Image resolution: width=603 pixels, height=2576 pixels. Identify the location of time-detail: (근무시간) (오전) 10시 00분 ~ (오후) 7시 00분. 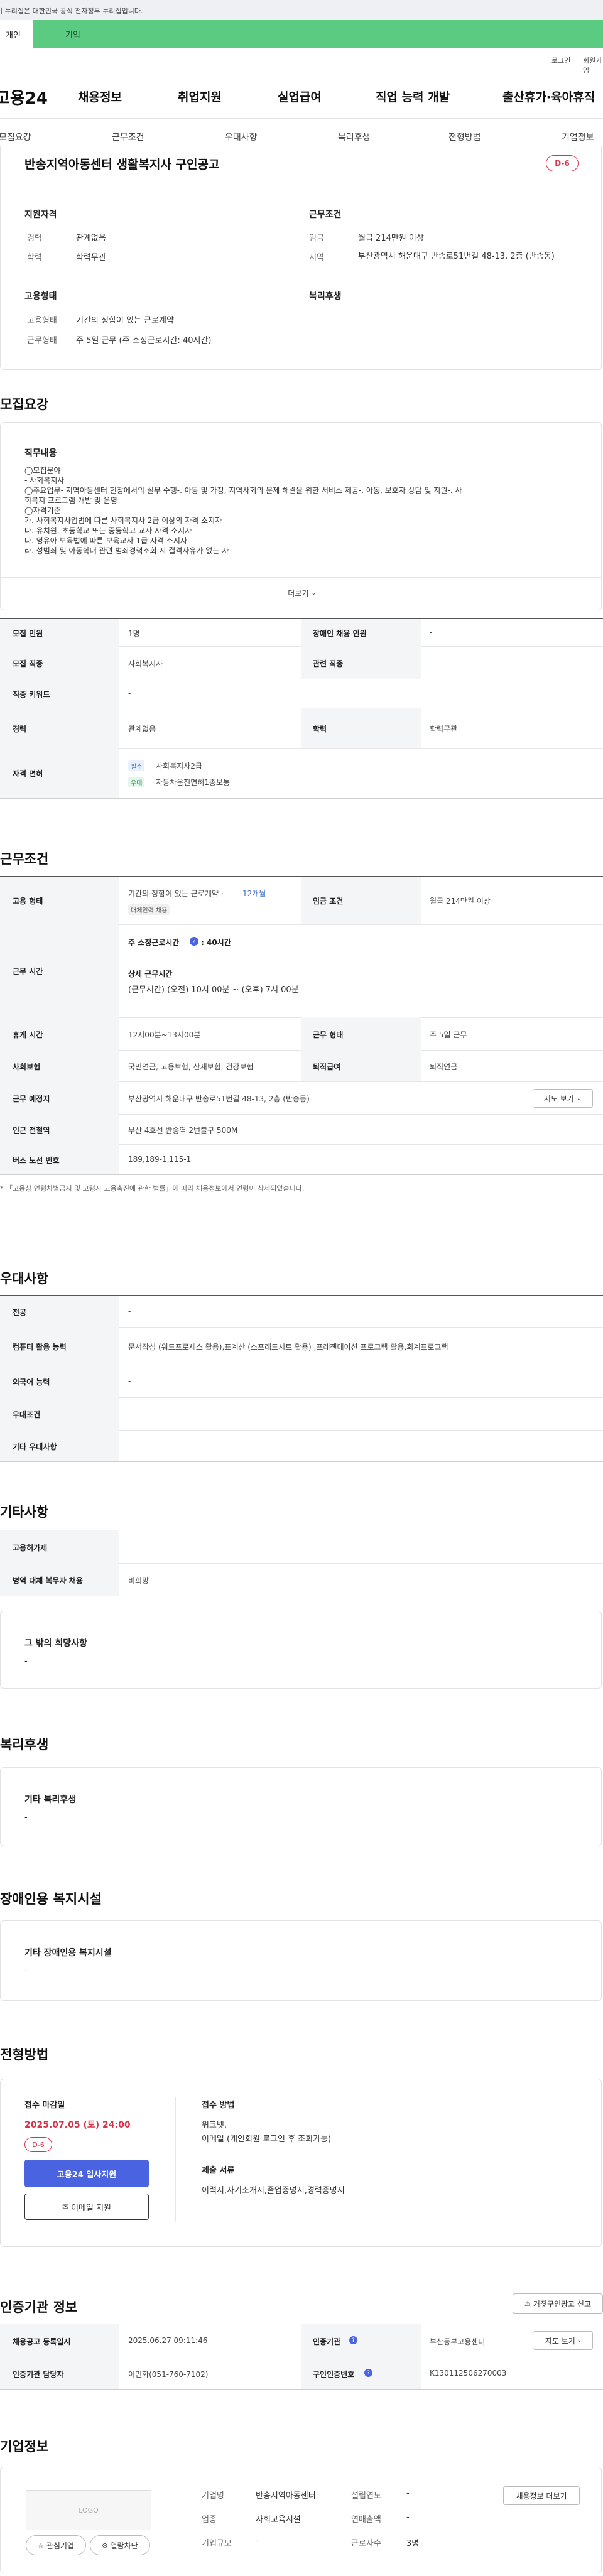
(214, 990).